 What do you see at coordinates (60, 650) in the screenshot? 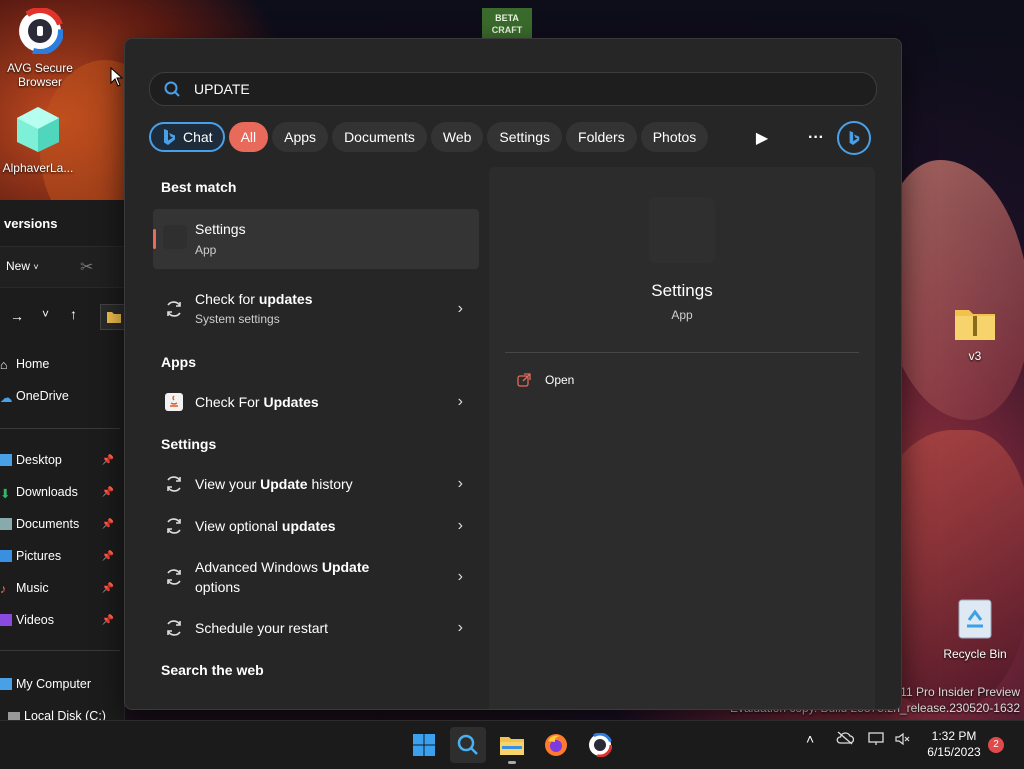
I see `divider` at bounding box center [60, 650].